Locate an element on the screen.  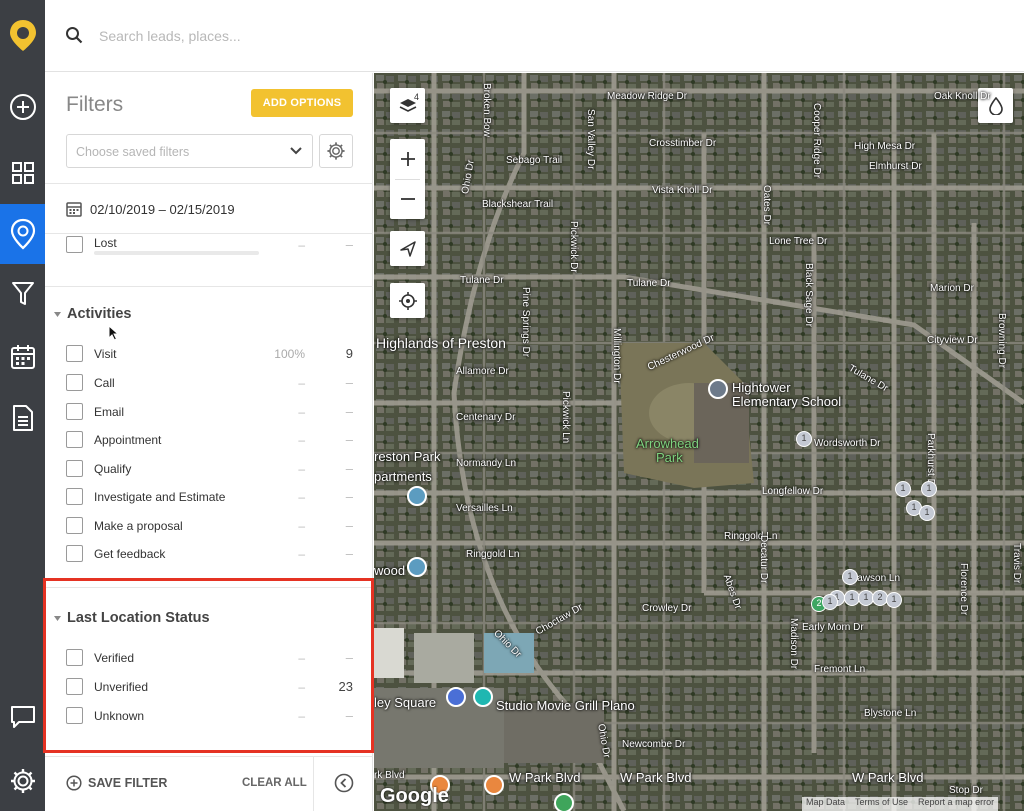
zoom-out-button is located at coordinates (407, 199).